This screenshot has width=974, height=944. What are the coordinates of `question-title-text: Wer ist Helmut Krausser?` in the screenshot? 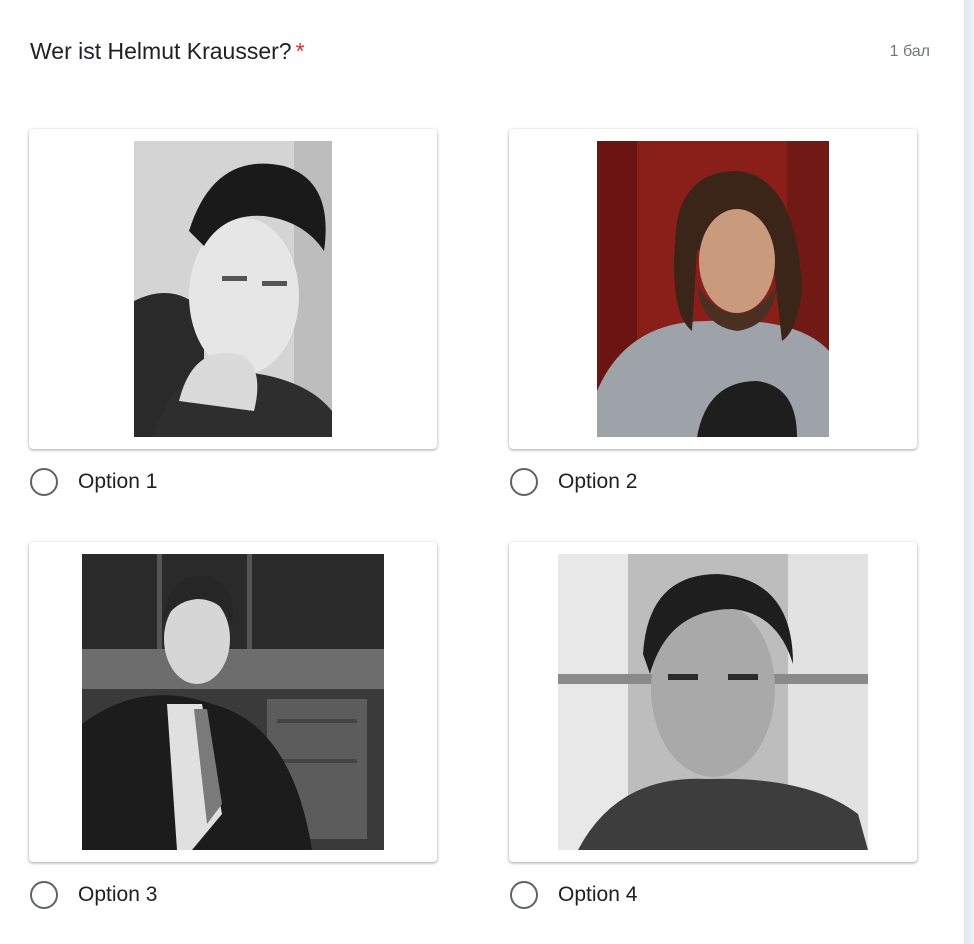 It's located at (161, 51).